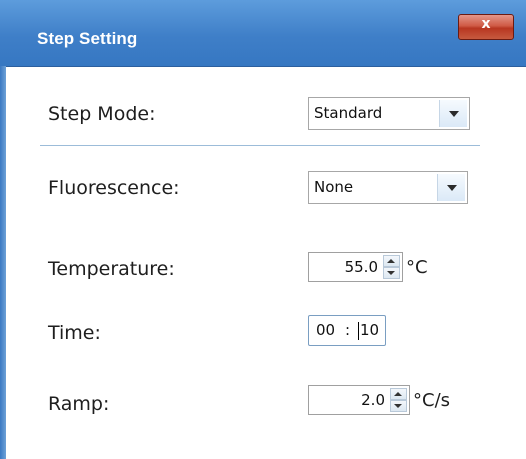  Describe the element at coordinates (486, 24) in the screenshot. I see `close-icon: x` at that location.